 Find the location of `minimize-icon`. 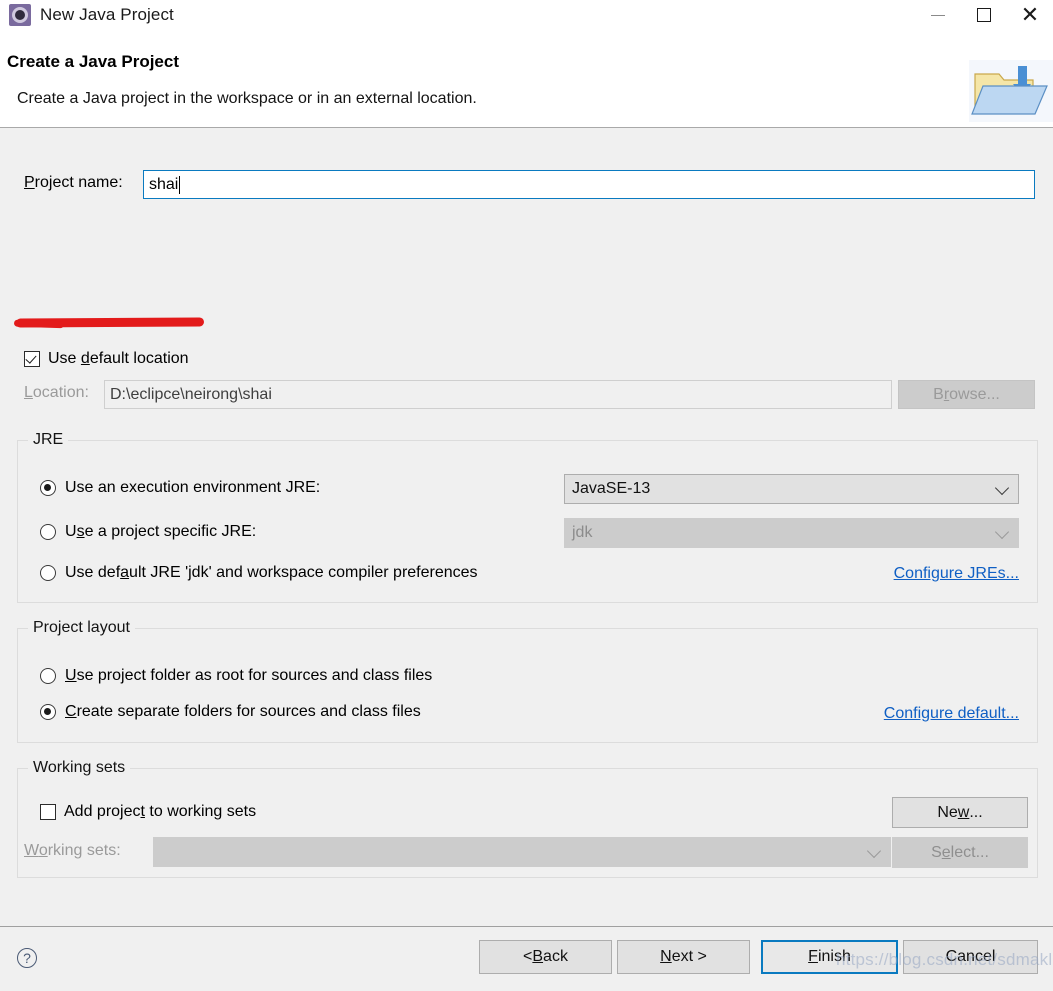

minimize-icon is located at coordinates (938, 15).